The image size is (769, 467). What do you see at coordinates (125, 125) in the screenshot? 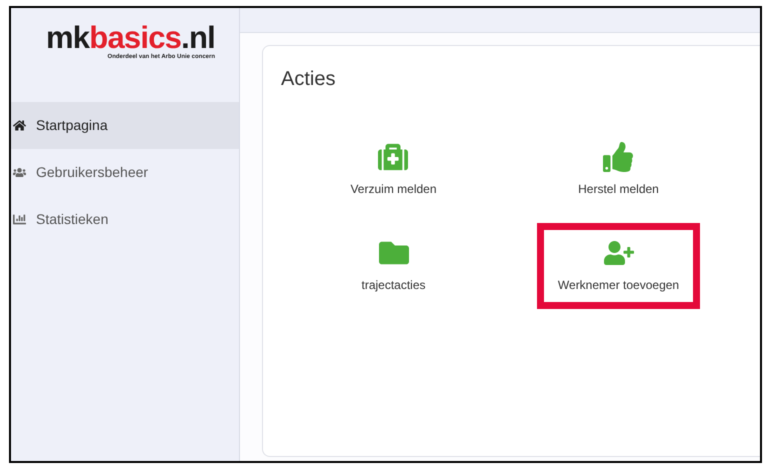
I see `sidebar-item: Startpagina` at bounding box center [125, 125].